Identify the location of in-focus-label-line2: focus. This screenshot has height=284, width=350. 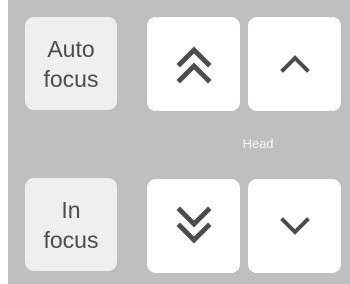
(71, 239).